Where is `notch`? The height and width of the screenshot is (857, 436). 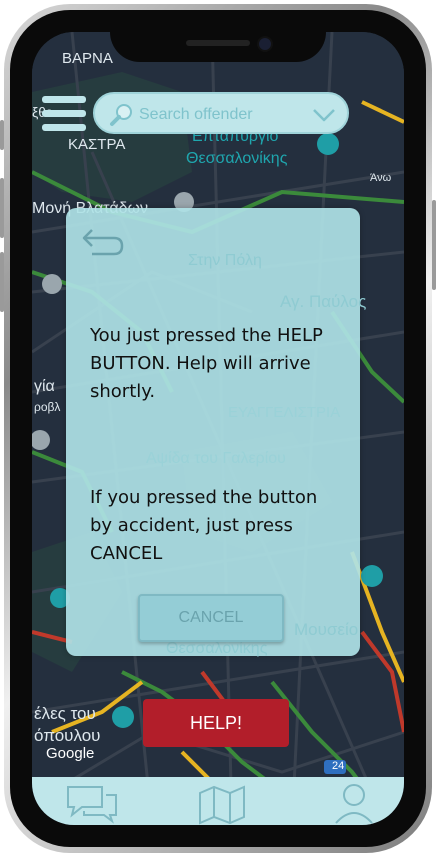 notch is located at coordinates (218, 38).